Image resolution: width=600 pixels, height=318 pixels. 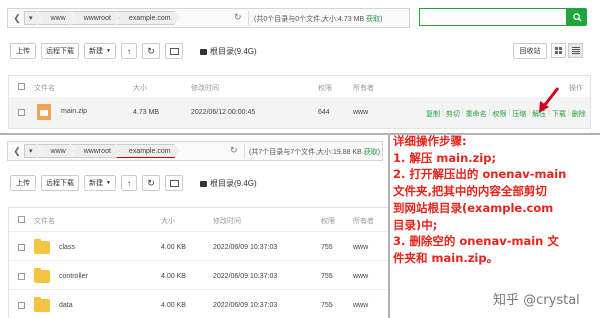 What do you see at coordinates (73, 276) in the screenshot?
I see `file-name: controller` at bounding box center [73, 276].